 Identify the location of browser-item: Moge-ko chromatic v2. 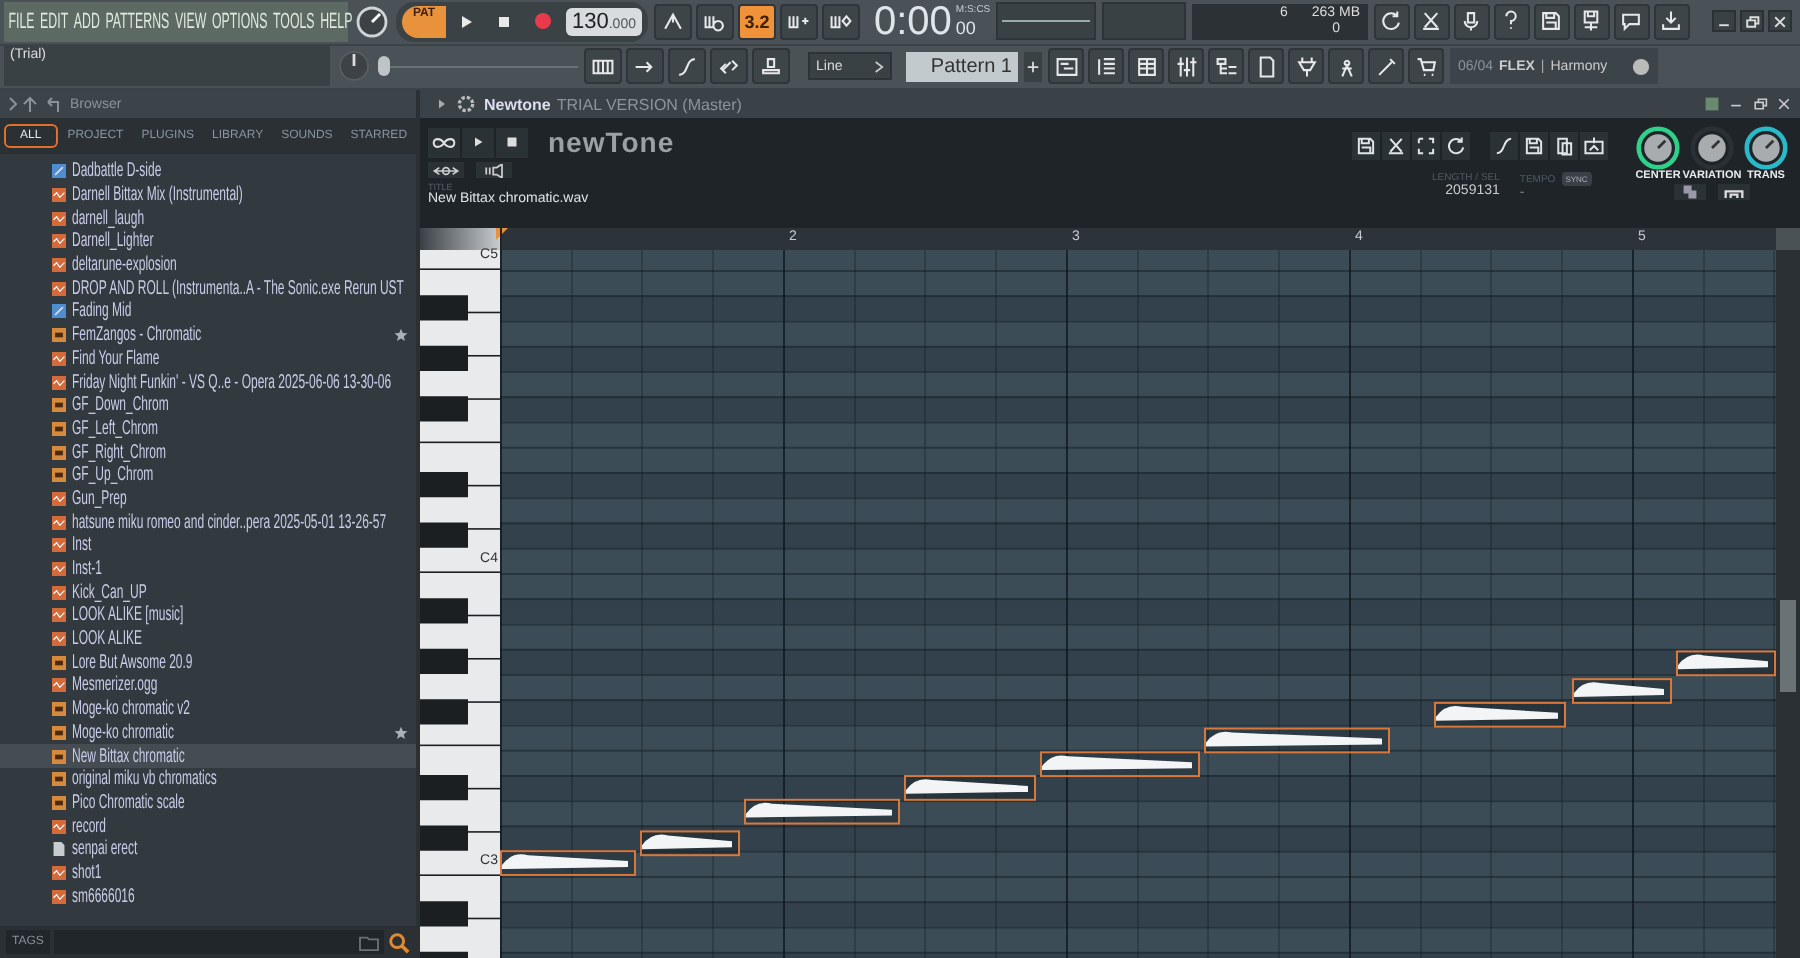
(208, 709).